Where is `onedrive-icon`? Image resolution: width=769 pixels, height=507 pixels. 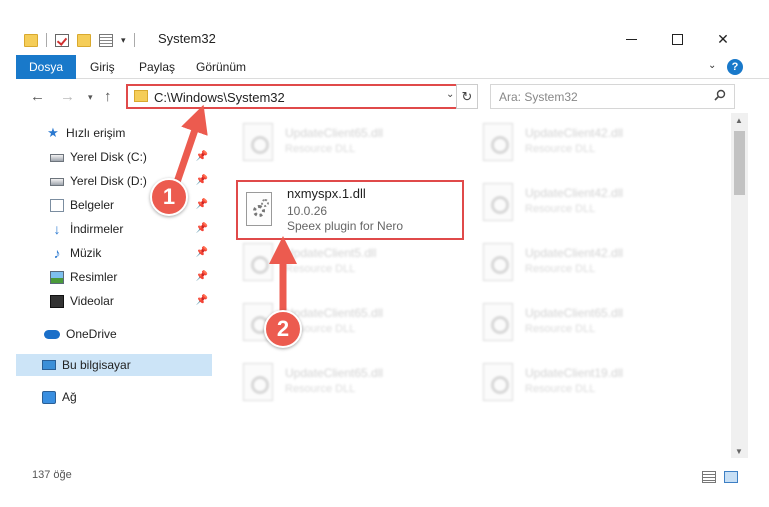
onedrive-icon is located at coordinates (52, 334).